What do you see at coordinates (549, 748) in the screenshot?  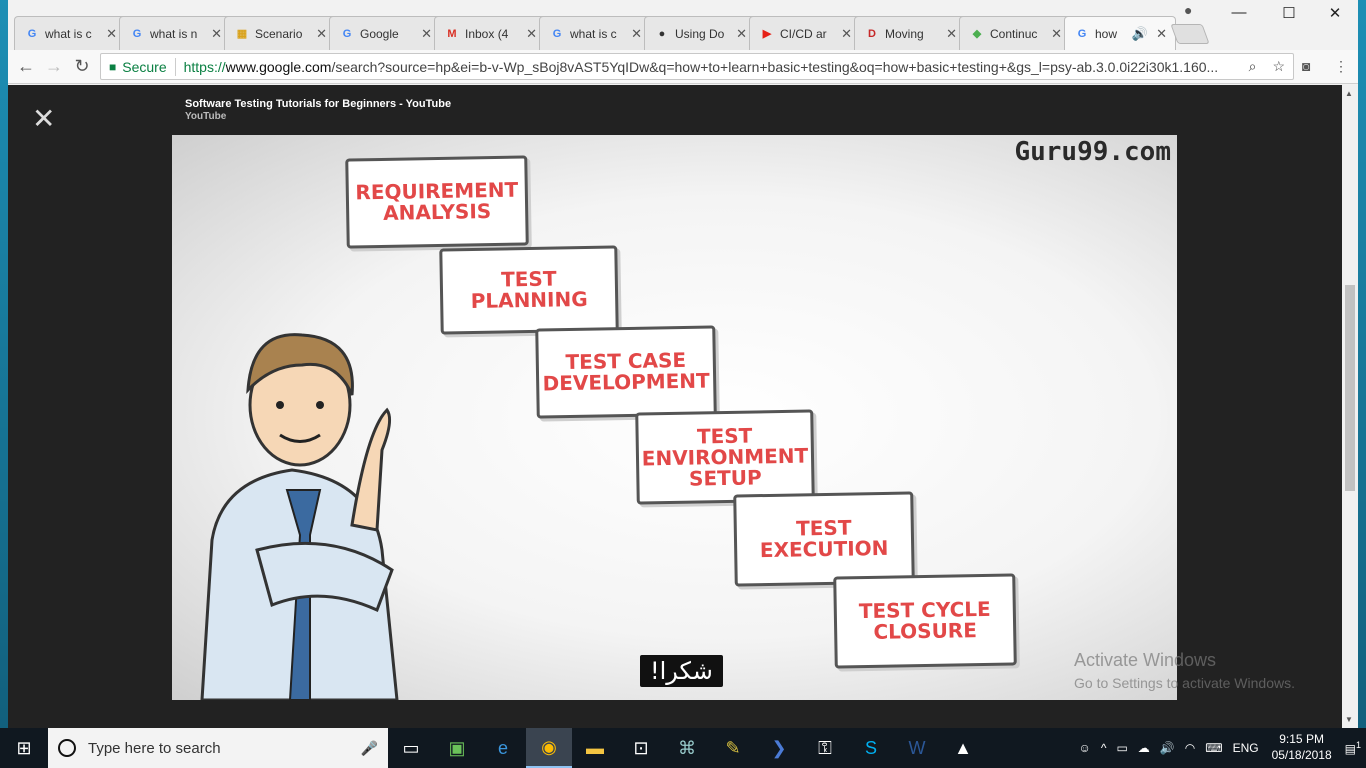 I see `chrome-browser-icon: ◉` at bounding box center [549, 748].